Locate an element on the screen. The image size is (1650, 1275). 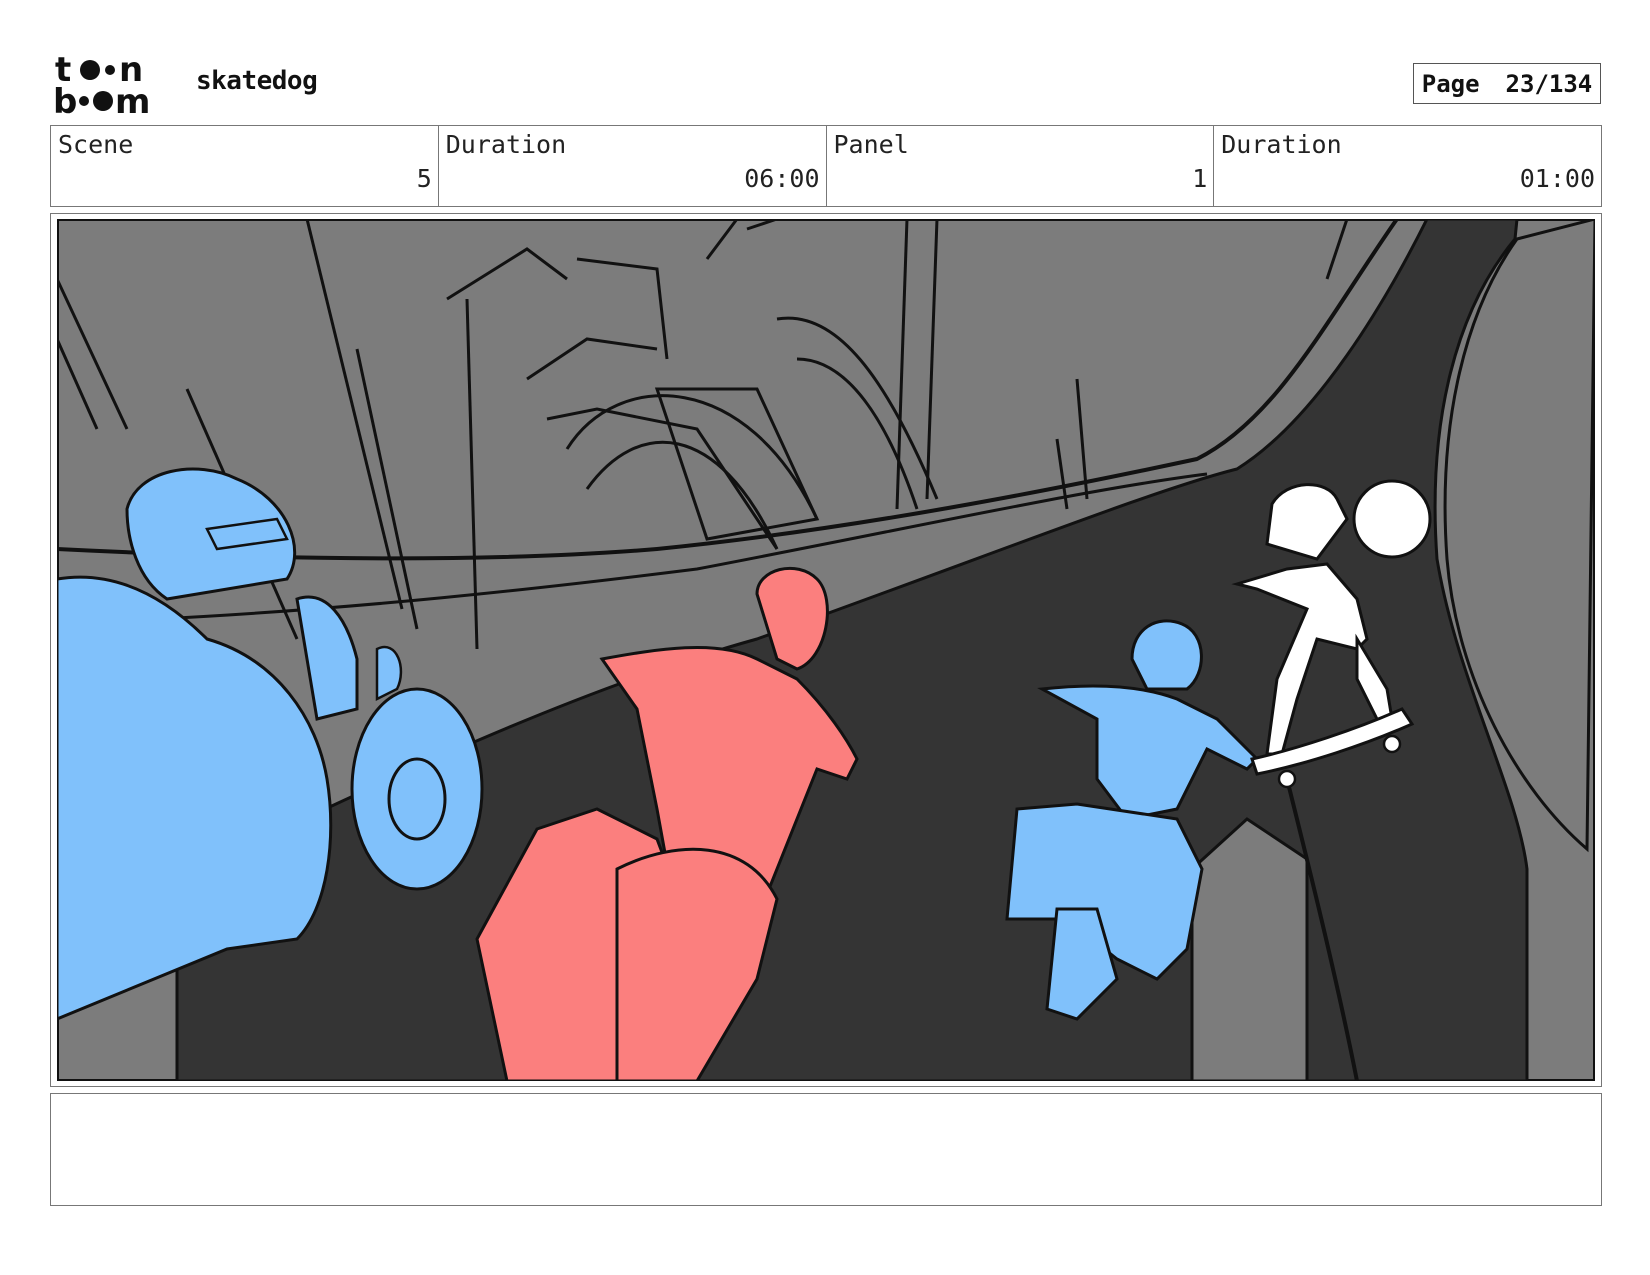
scene-duration-label: Duration is located at coordinates (506, 144).